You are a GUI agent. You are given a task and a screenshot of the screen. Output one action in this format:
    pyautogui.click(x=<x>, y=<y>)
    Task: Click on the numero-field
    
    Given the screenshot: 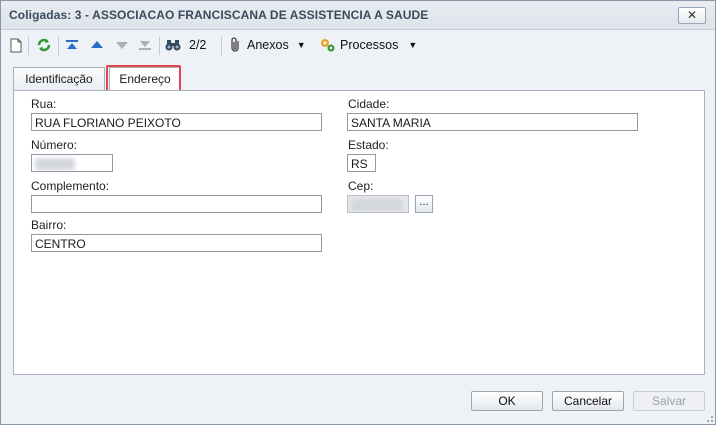 What is the action you would take?
    pyautogui.click(x=72, y=163)
    